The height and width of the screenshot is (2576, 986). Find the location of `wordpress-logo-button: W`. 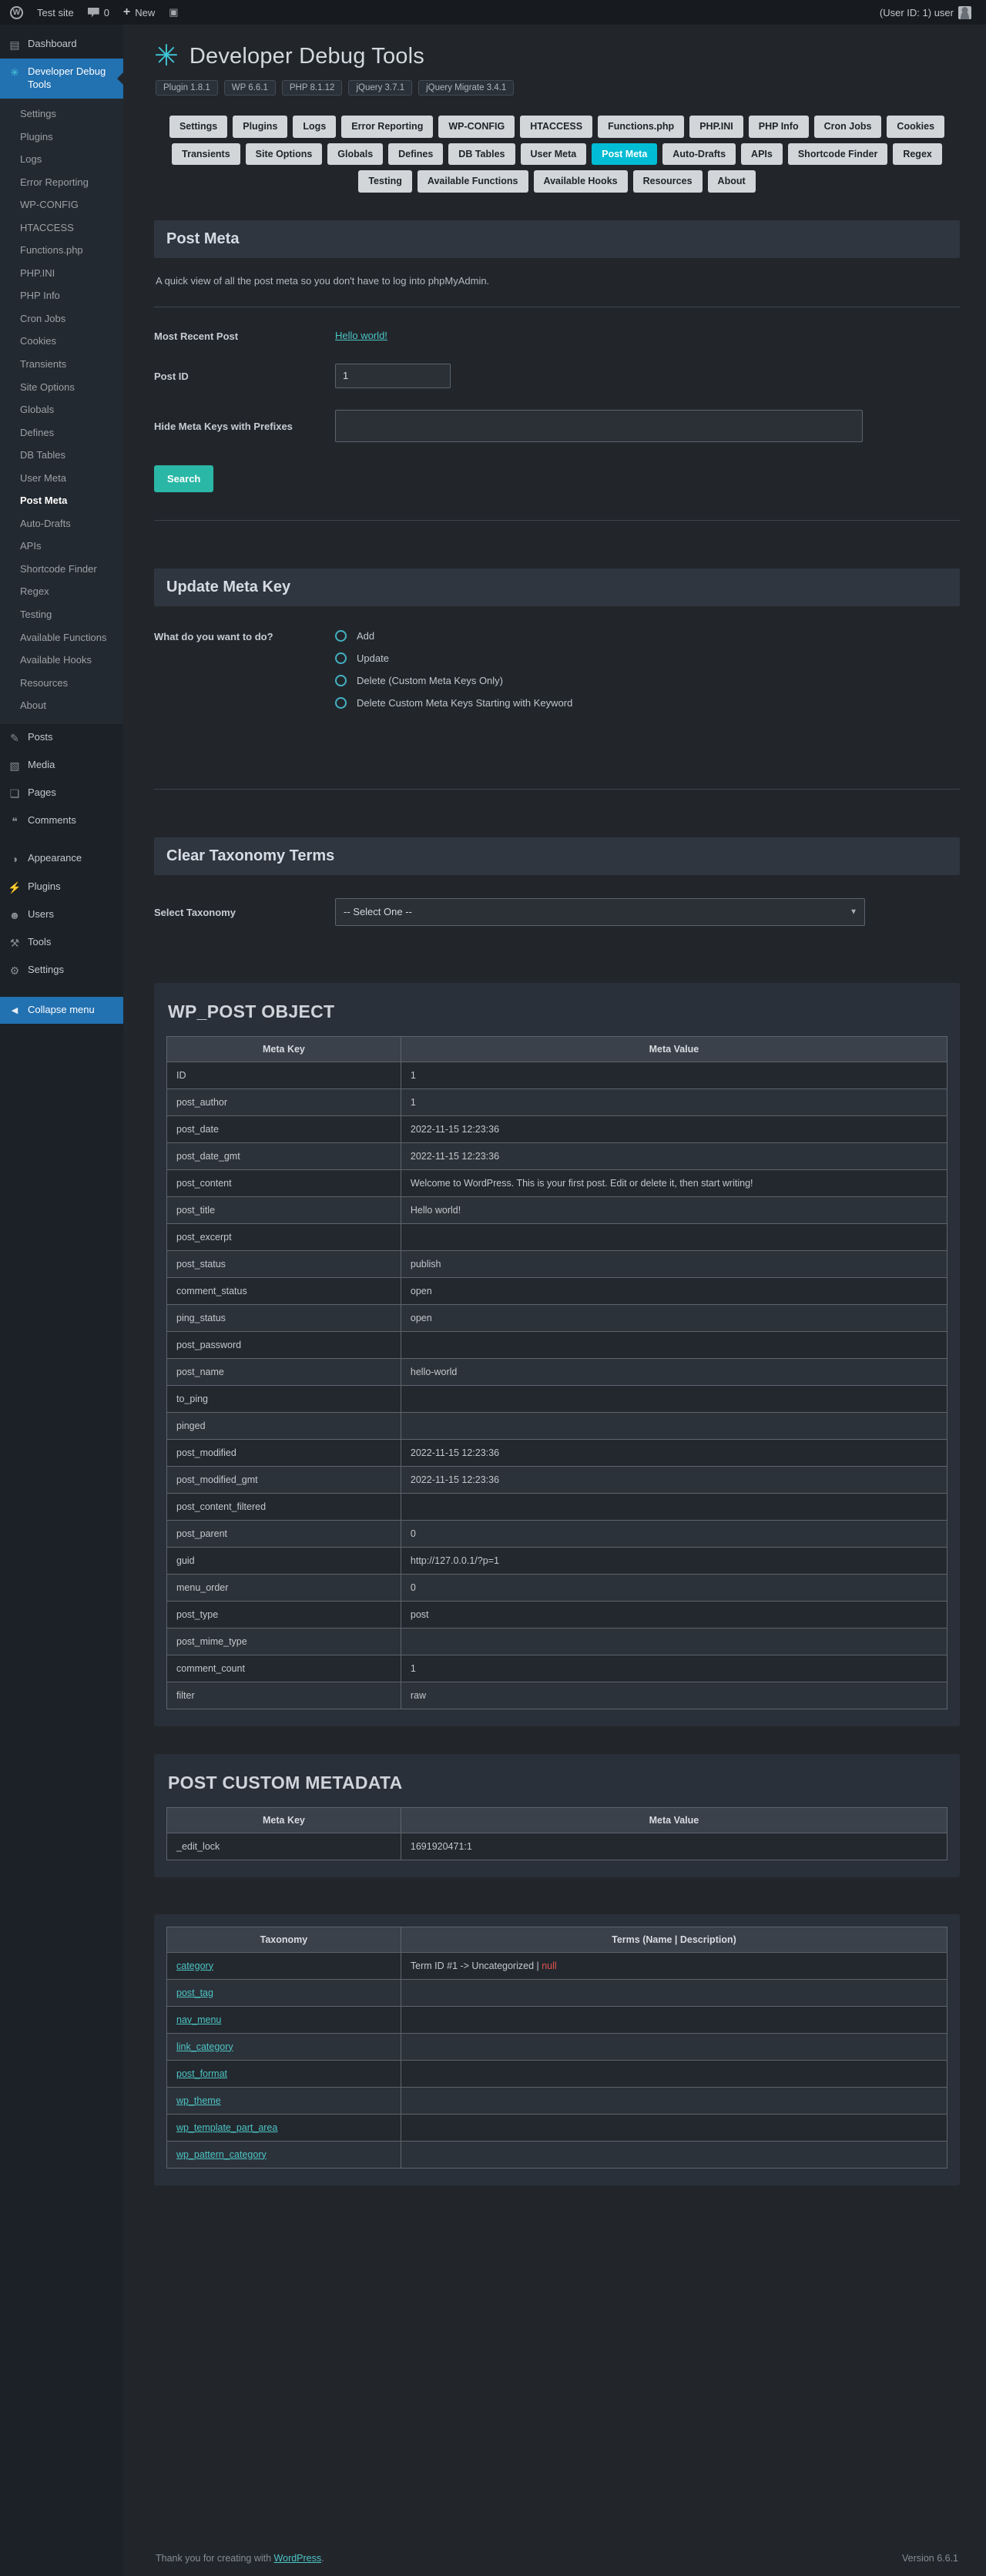

wordpress-logo-button: W is located at coordinates (16, 12).